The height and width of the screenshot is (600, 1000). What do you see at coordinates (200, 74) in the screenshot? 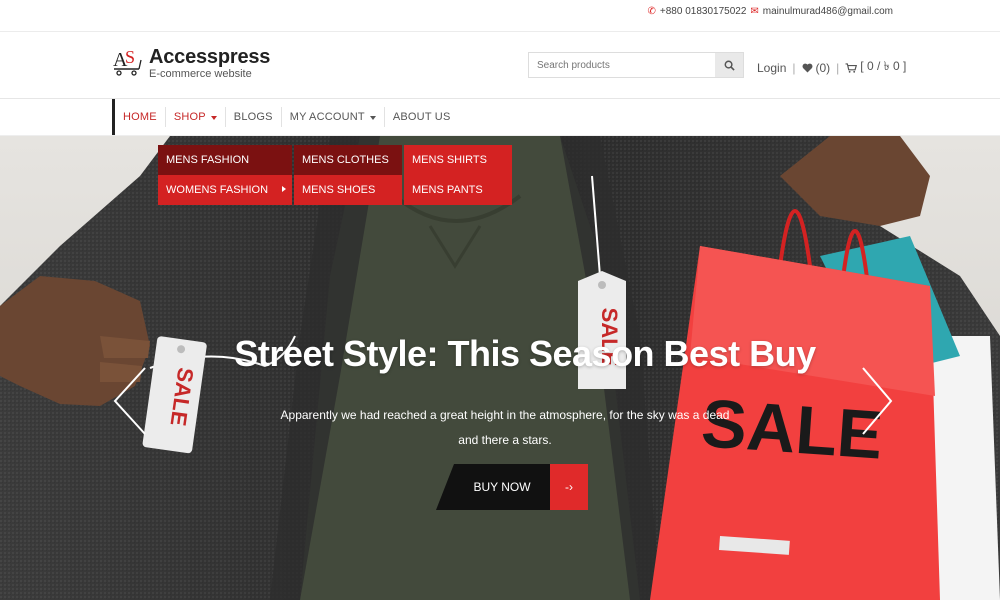
I see `site-tagline: E-commerce website` at bounding box center [200, 74].